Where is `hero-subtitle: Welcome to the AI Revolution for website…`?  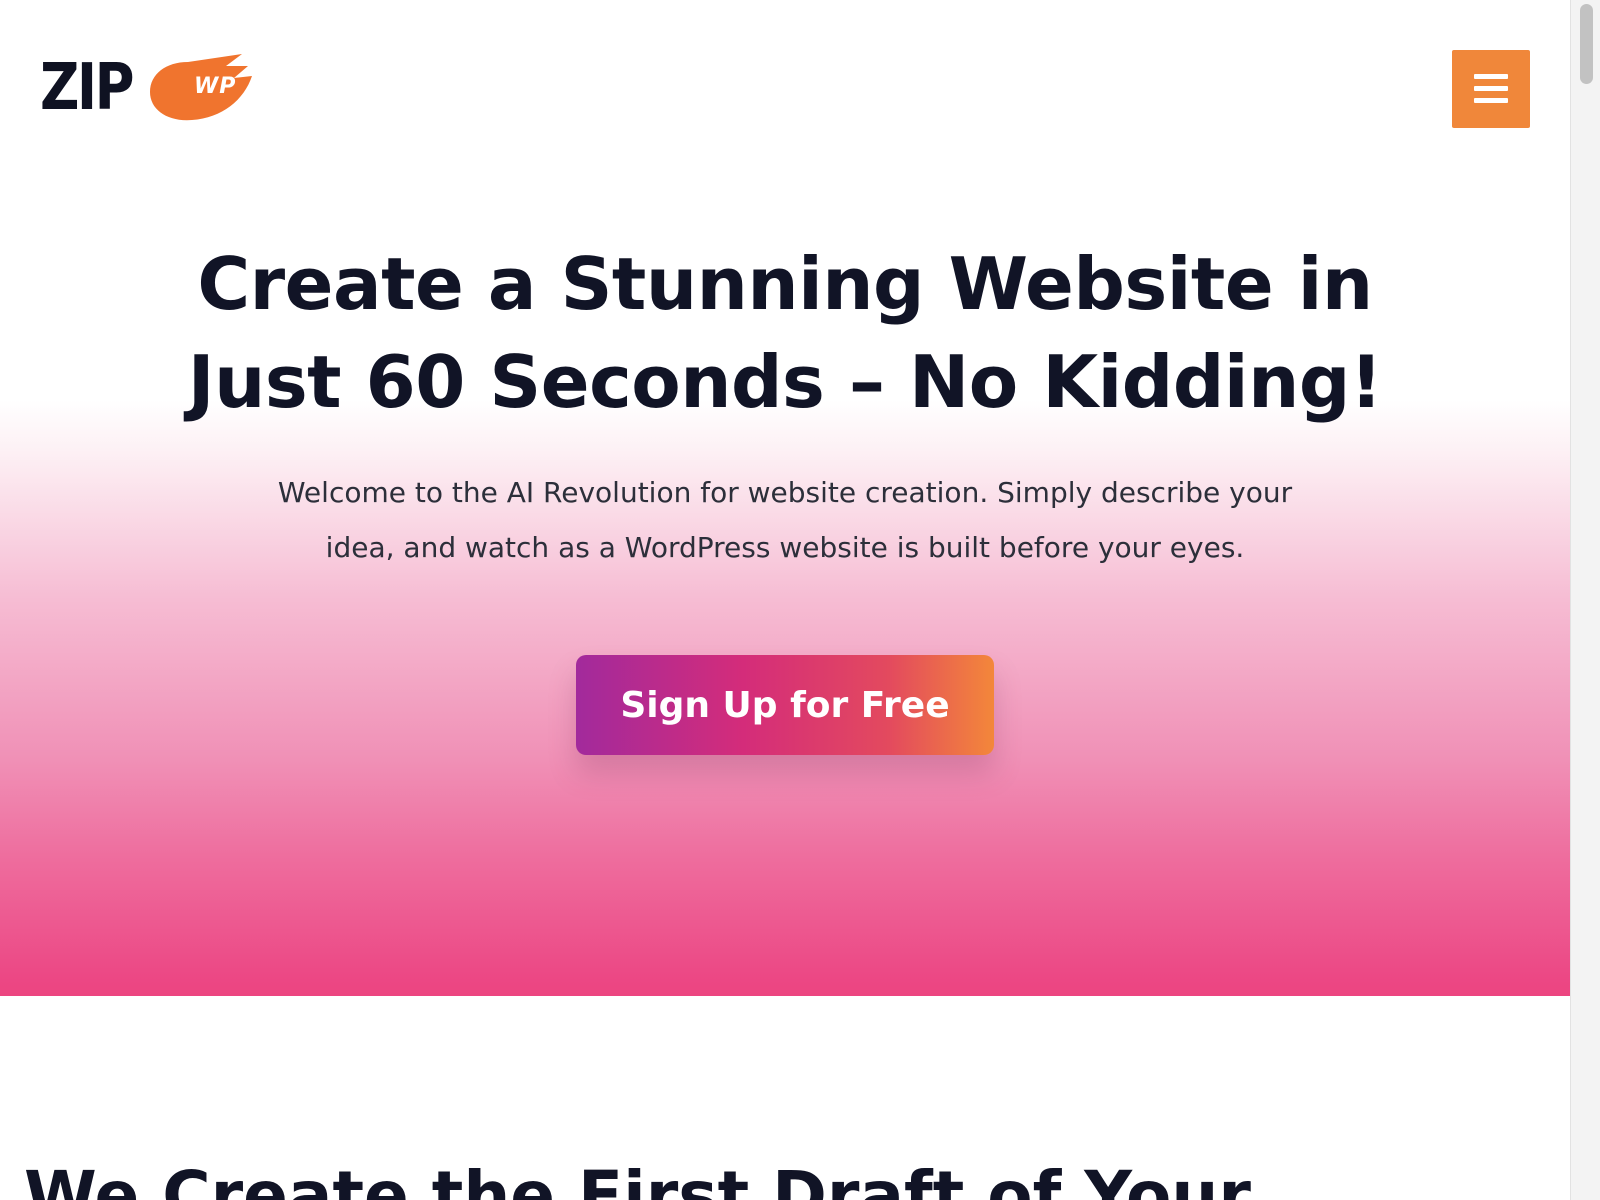 hero-subtitle: Welcome to the AI Revolution for website… is located at coordinates (785, 520).